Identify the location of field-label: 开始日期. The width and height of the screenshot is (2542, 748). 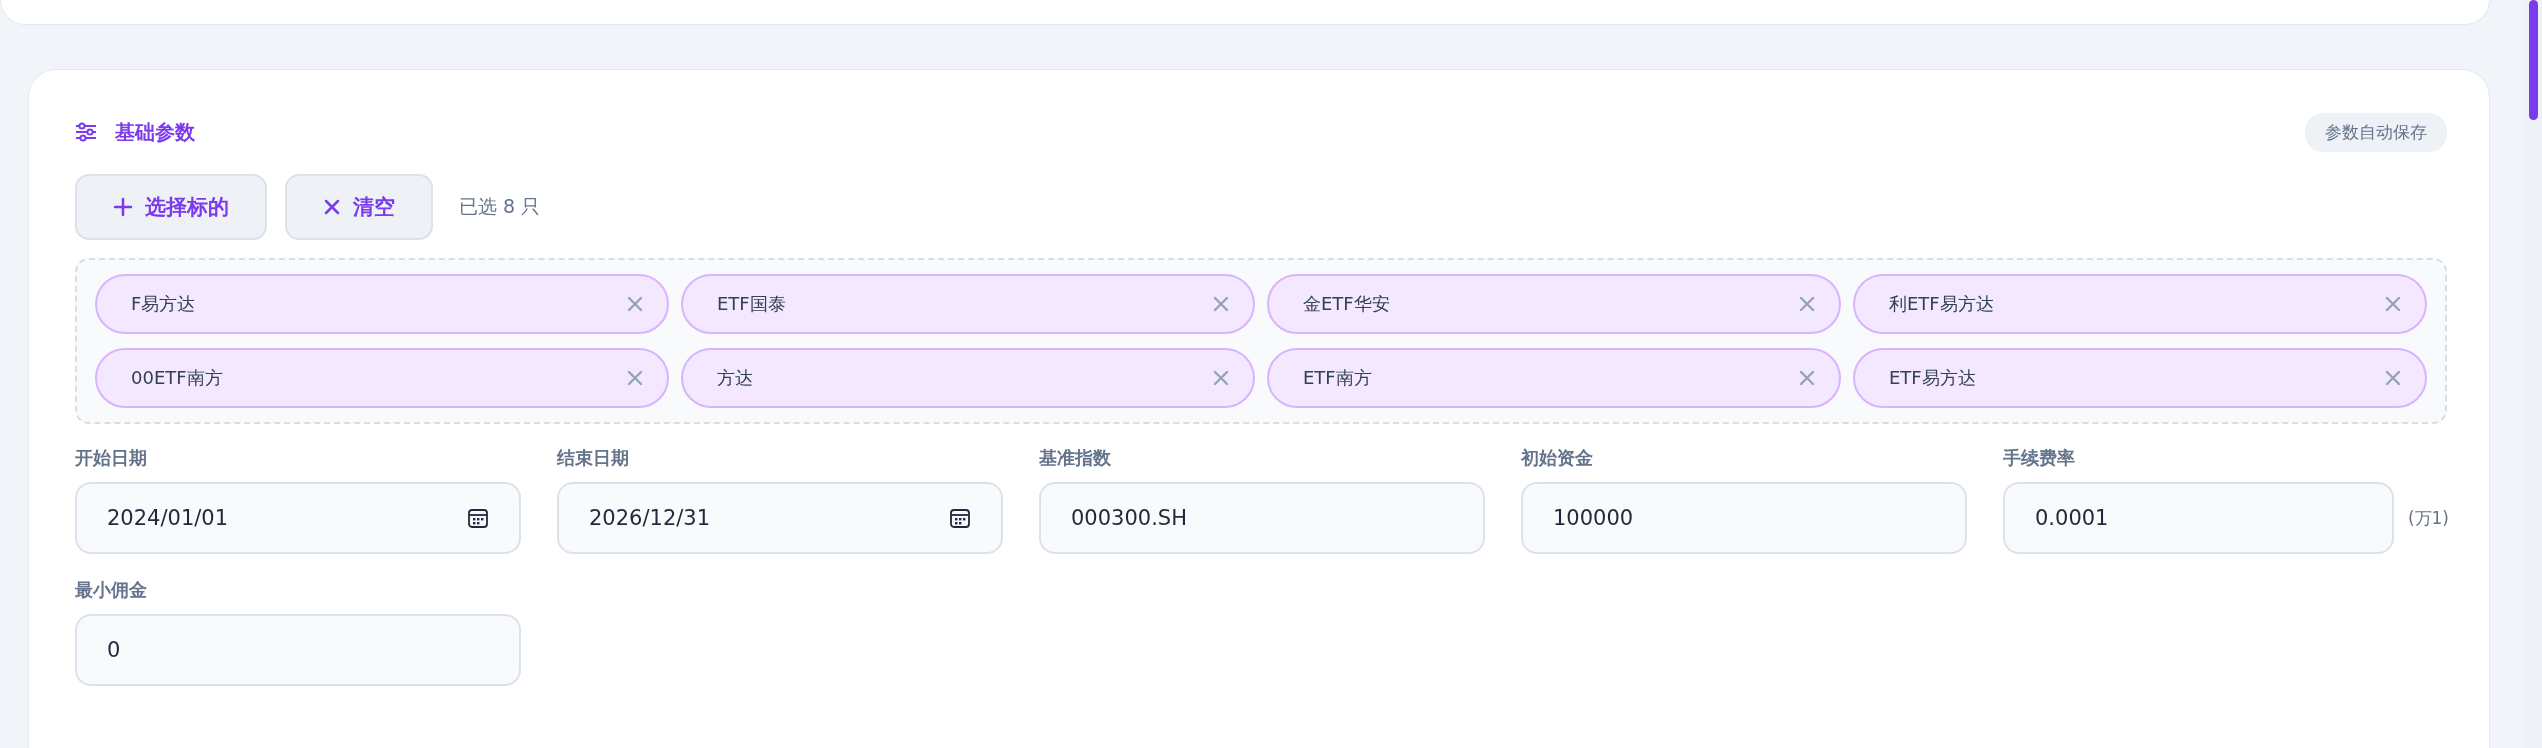
(111, 458).